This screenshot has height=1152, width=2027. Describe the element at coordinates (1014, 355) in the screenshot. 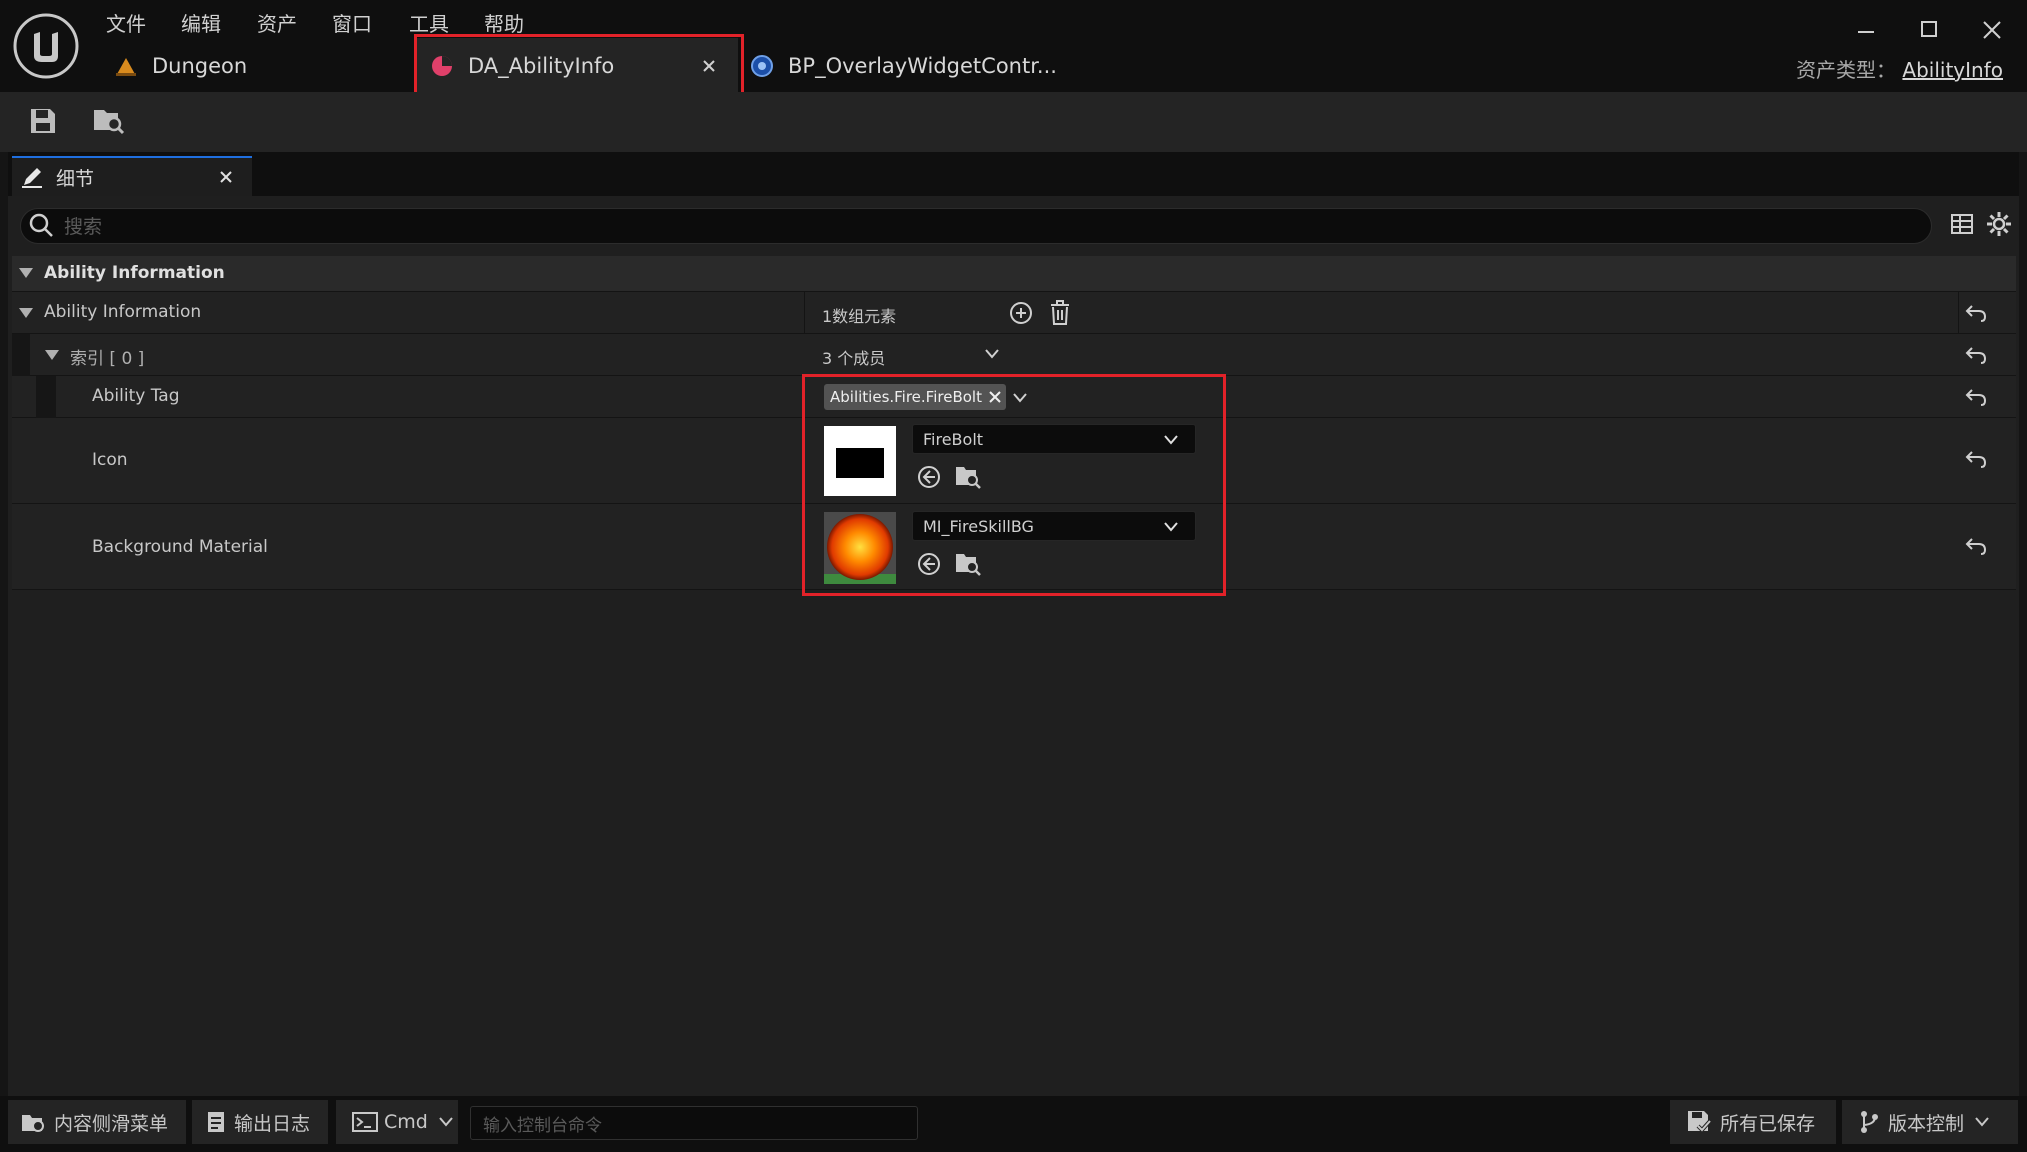

I see `property-row-index` at that location.